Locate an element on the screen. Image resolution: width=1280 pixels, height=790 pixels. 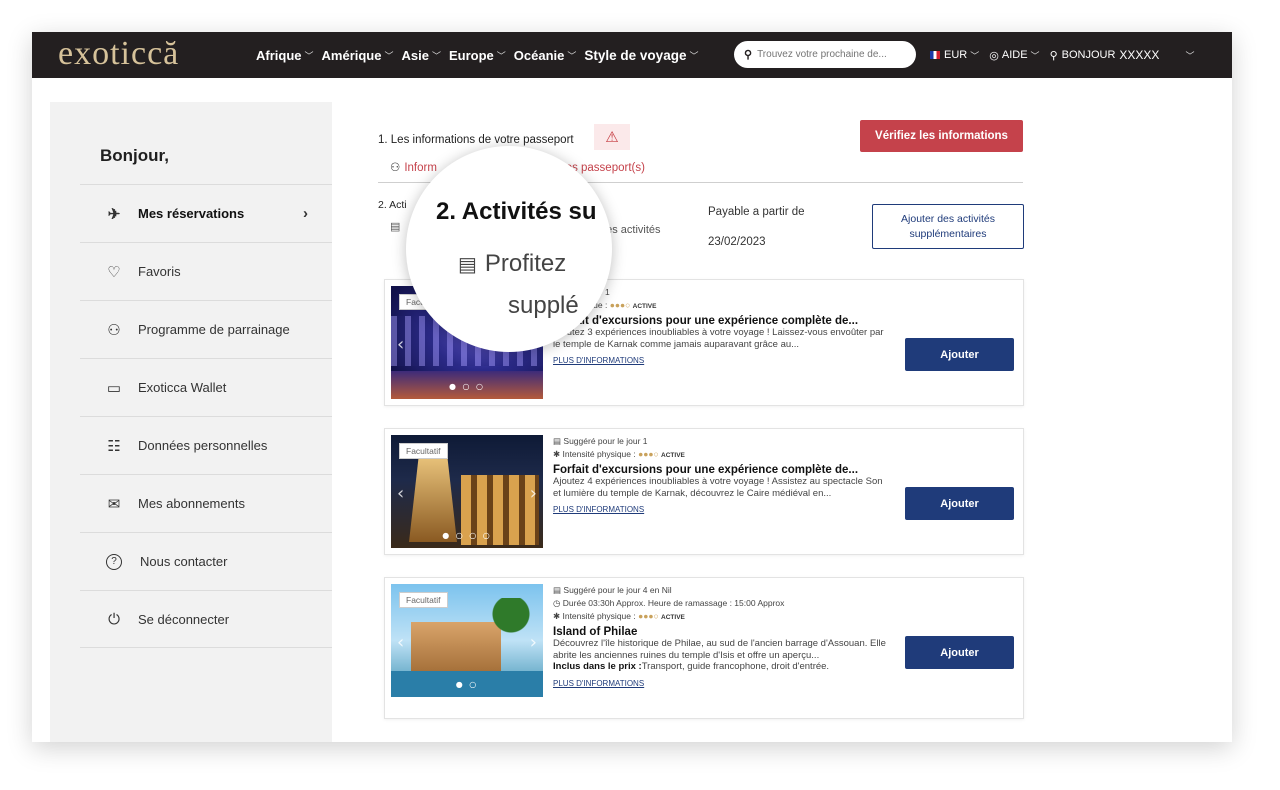
sidebar-item-label: Mes abonnements is located at coordinates (191, 503).